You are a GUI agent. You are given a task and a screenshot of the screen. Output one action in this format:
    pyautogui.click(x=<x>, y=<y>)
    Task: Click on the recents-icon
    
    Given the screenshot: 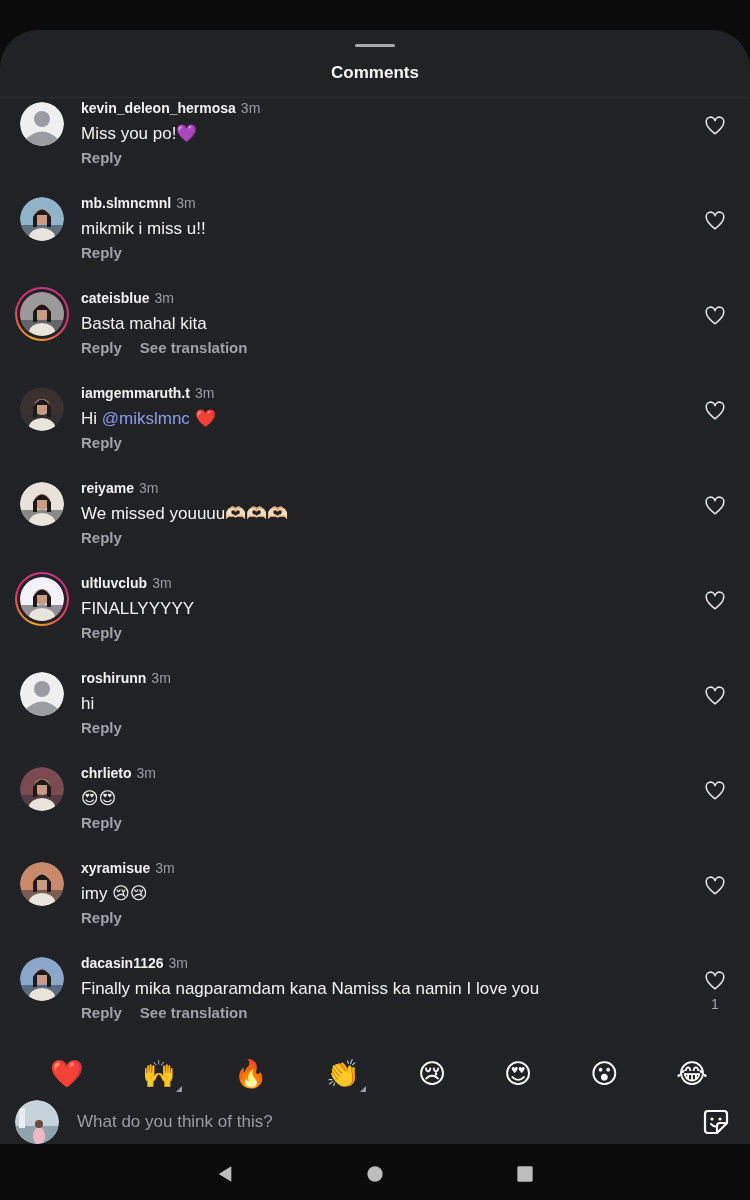 What is the action you would take?
    pyautogui.click(x=525, y=1173)
    